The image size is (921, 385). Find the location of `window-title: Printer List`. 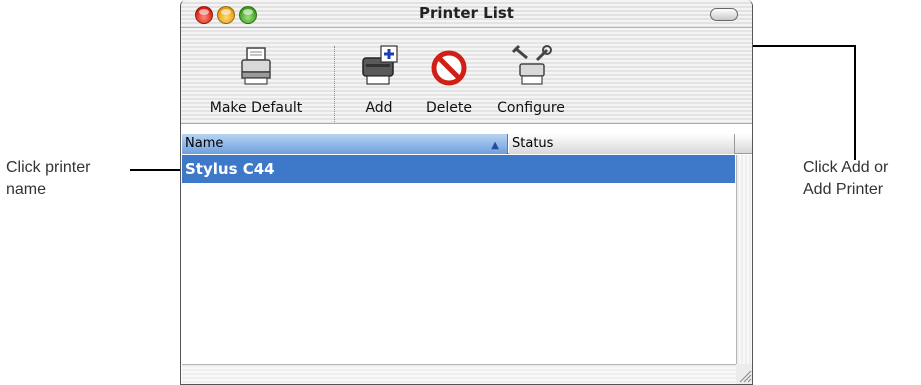

window-title: Printer List is located at coordinates (466, 13).